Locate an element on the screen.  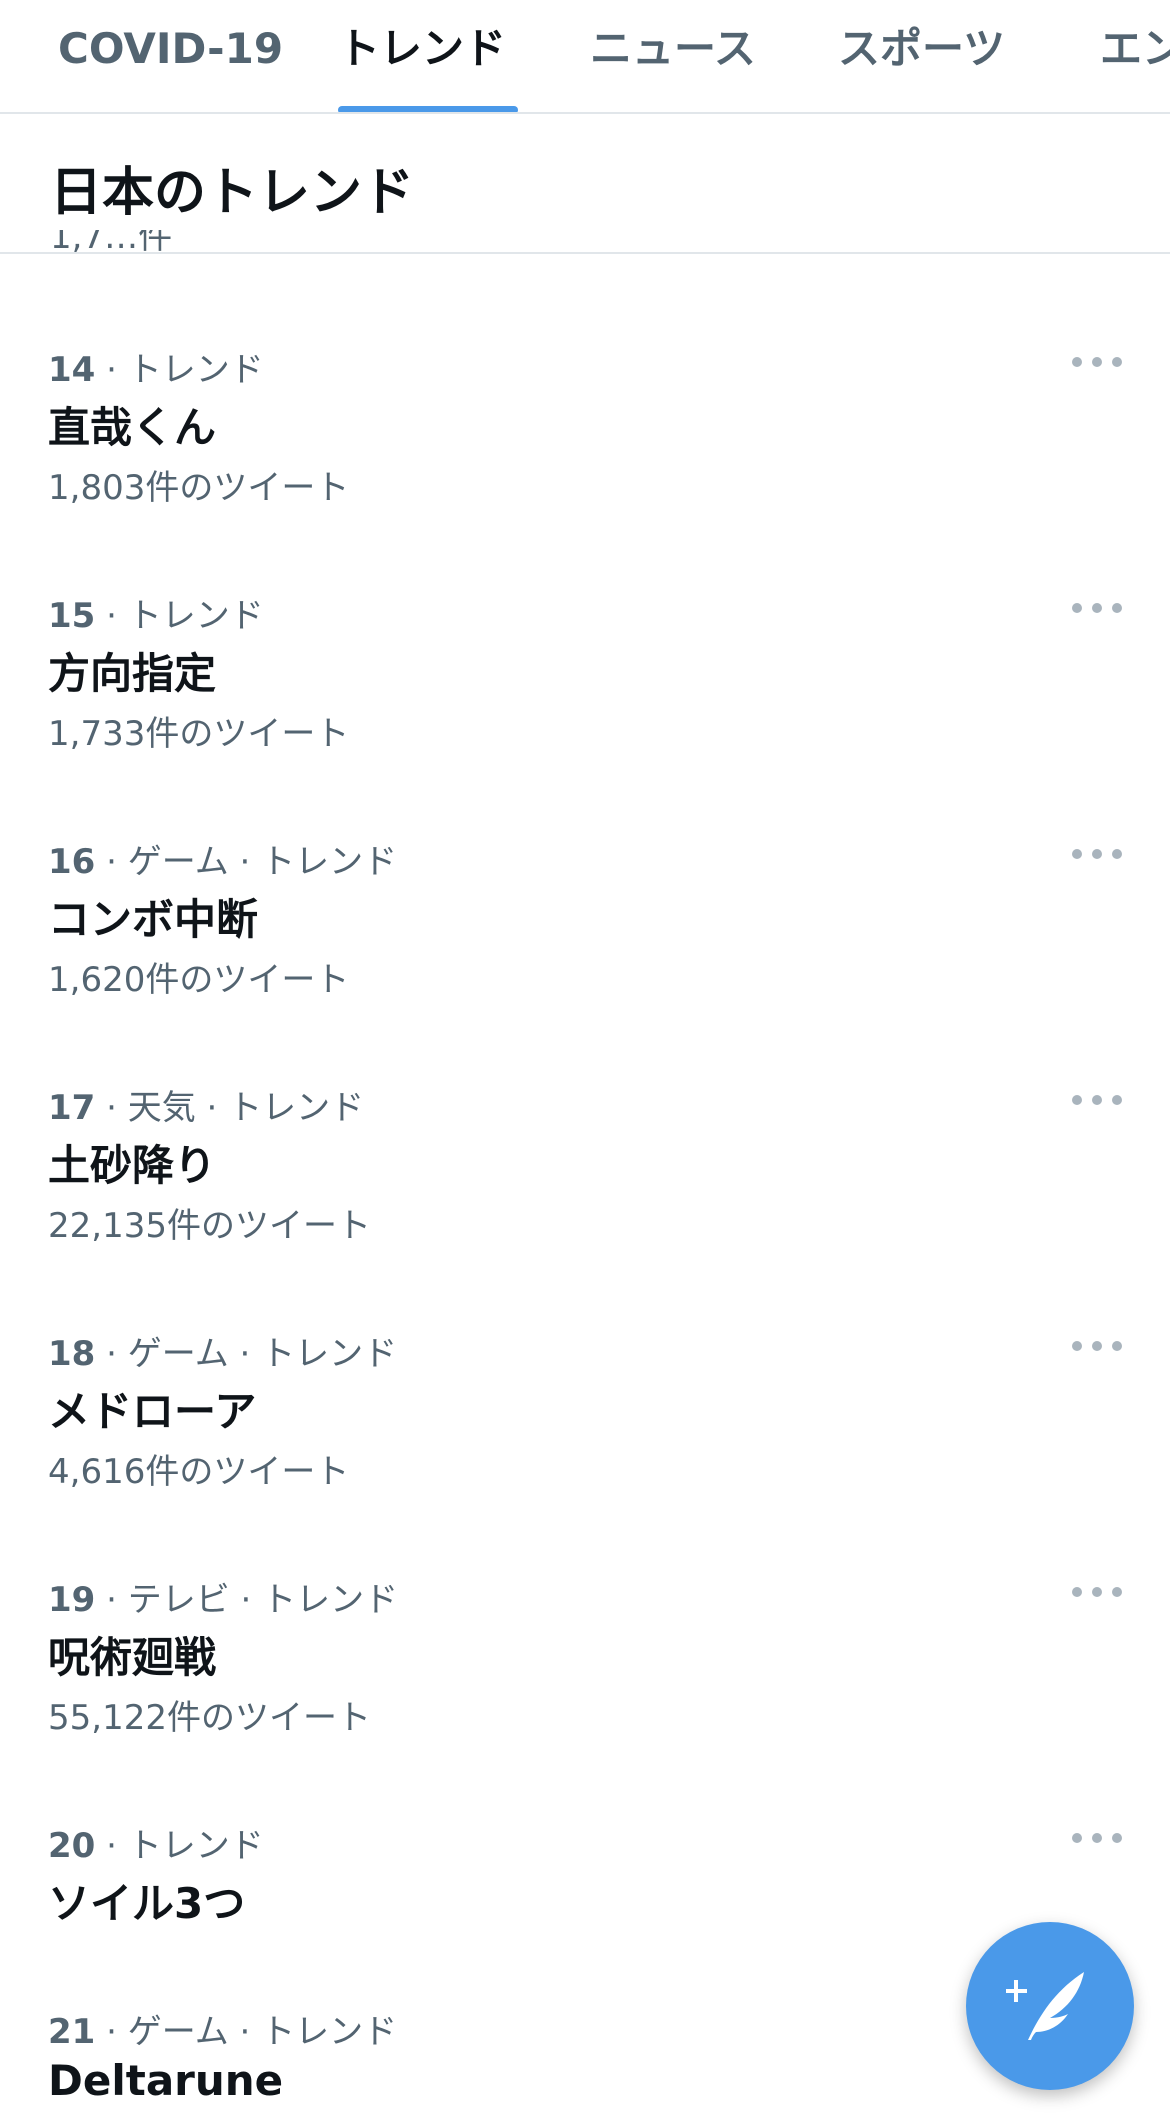
active-tab-indicator is located at coordinates (428, 109).